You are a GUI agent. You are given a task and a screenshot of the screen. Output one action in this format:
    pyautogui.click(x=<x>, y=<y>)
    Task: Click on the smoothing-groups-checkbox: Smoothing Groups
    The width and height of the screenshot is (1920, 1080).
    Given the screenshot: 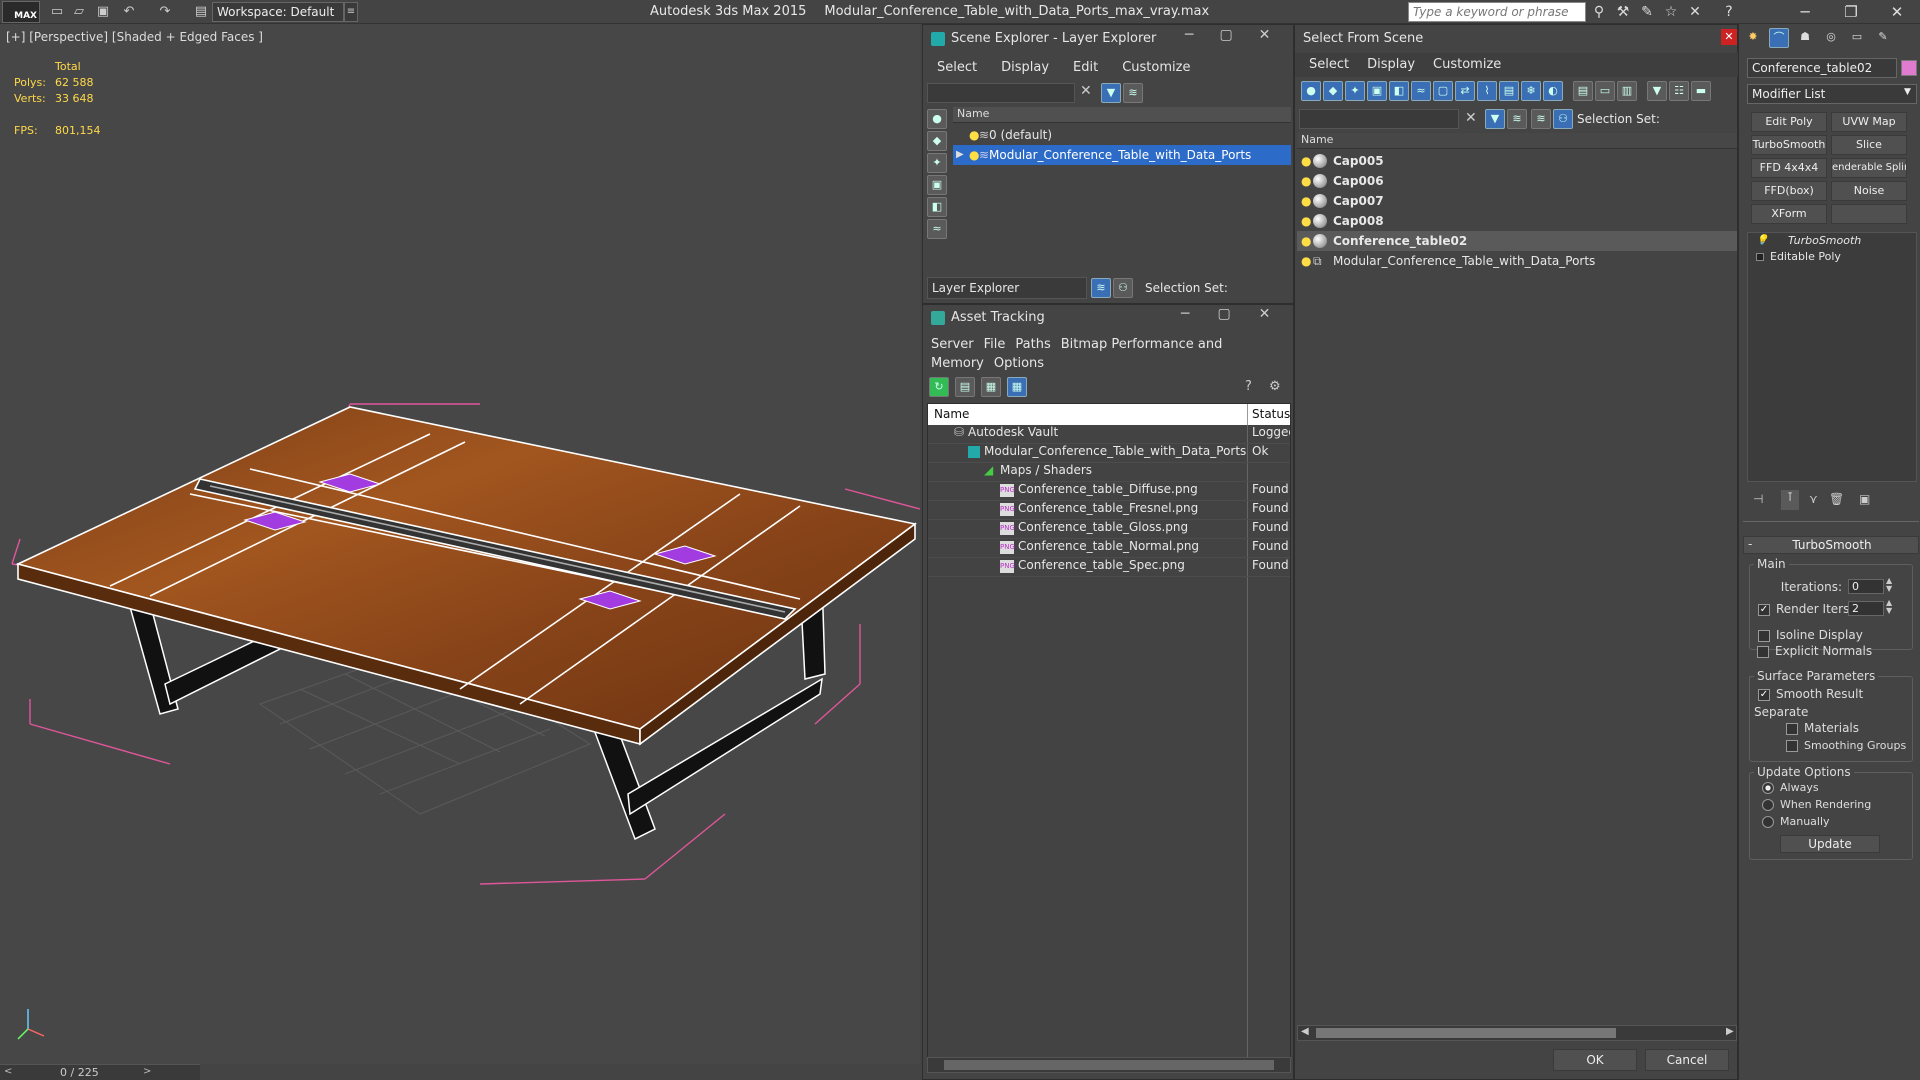 What is the action you would take?
    pyautogui.click(x=1846, y=745)
    